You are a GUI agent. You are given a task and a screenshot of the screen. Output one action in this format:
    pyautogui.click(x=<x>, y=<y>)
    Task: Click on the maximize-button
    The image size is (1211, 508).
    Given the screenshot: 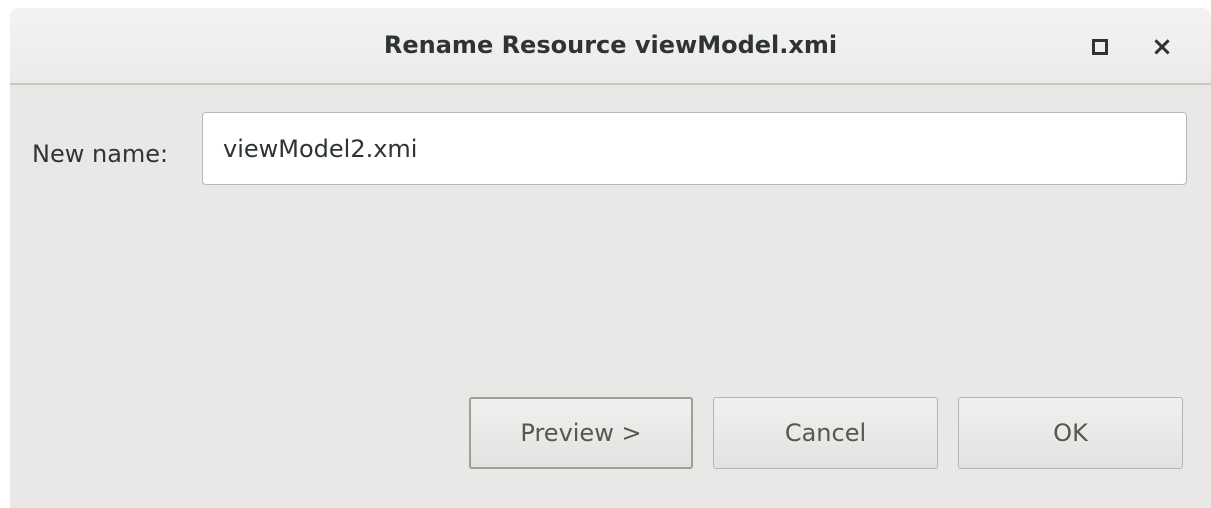 What is the action you would take?
    pyautogui.click(x=1100, y=47)
    